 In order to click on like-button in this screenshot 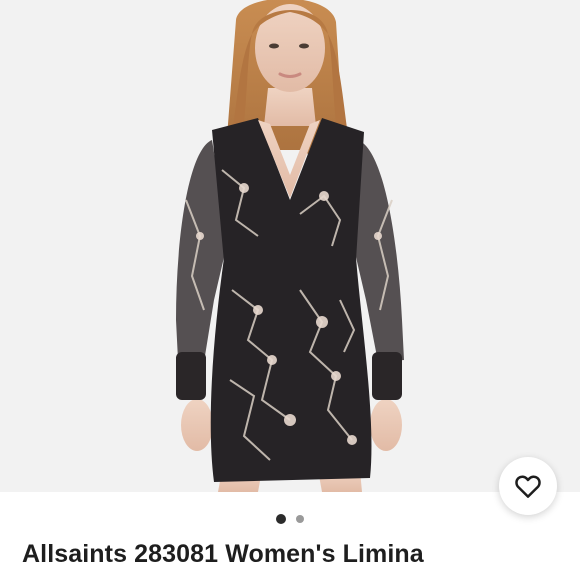, I will do `click(528, 486)`.